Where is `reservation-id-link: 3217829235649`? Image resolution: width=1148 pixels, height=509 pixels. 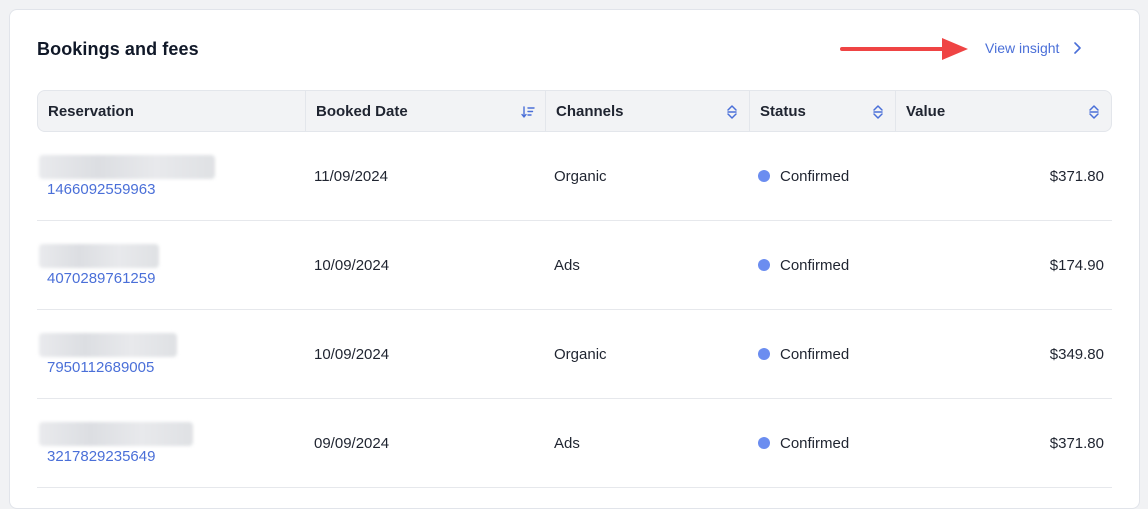 reservation-id-link: 3217829235649 is located at coordinates (101, 456).